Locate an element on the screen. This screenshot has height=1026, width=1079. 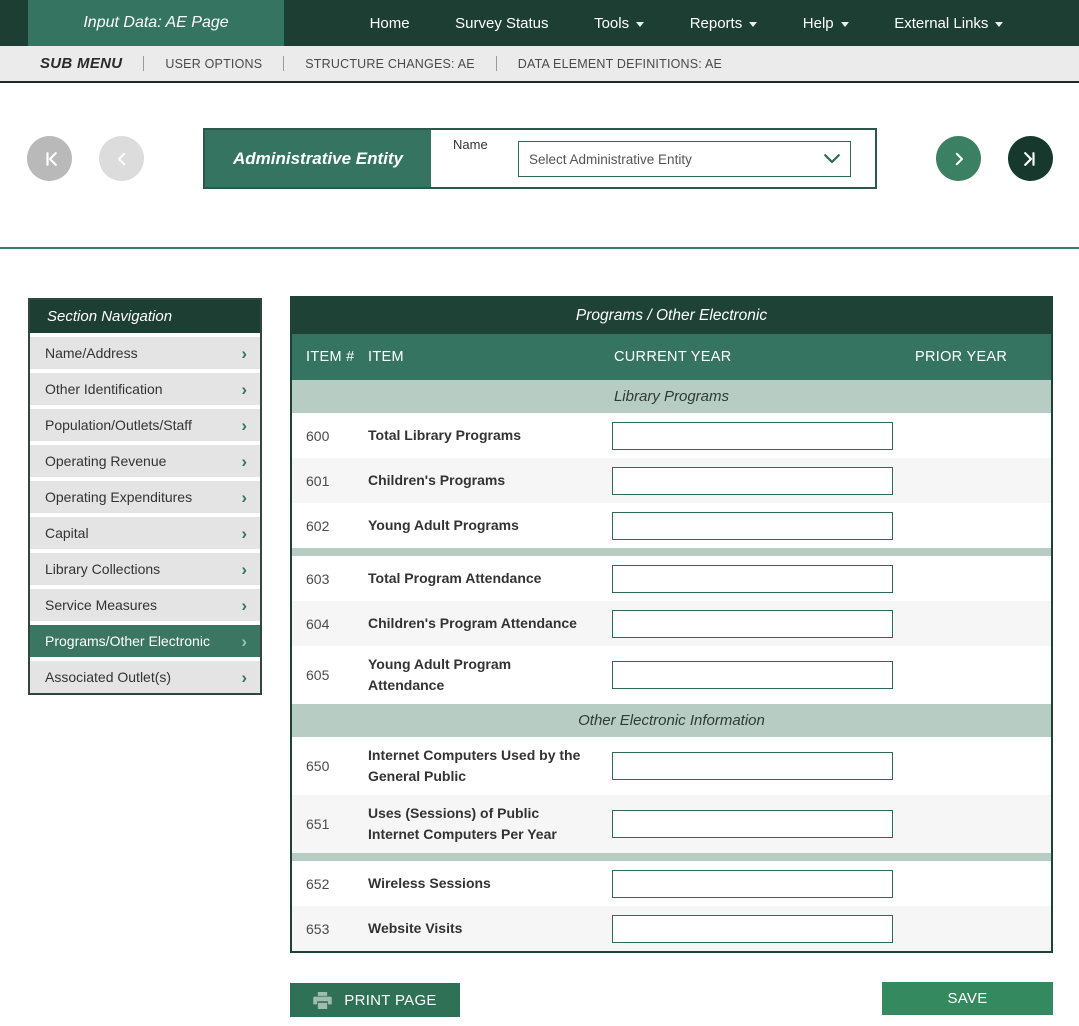
sidebar-item-operating-expenditures: Operating Expenditures › is located at coordinates (145, 497).